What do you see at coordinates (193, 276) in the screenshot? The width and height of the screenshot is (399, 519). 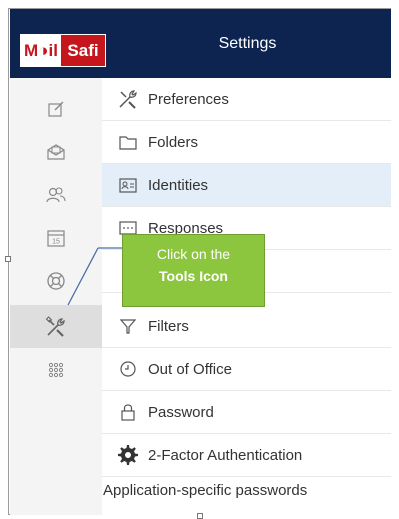 I see `callout-text-line2: Tools Icon` at bounding box center [193, 276].